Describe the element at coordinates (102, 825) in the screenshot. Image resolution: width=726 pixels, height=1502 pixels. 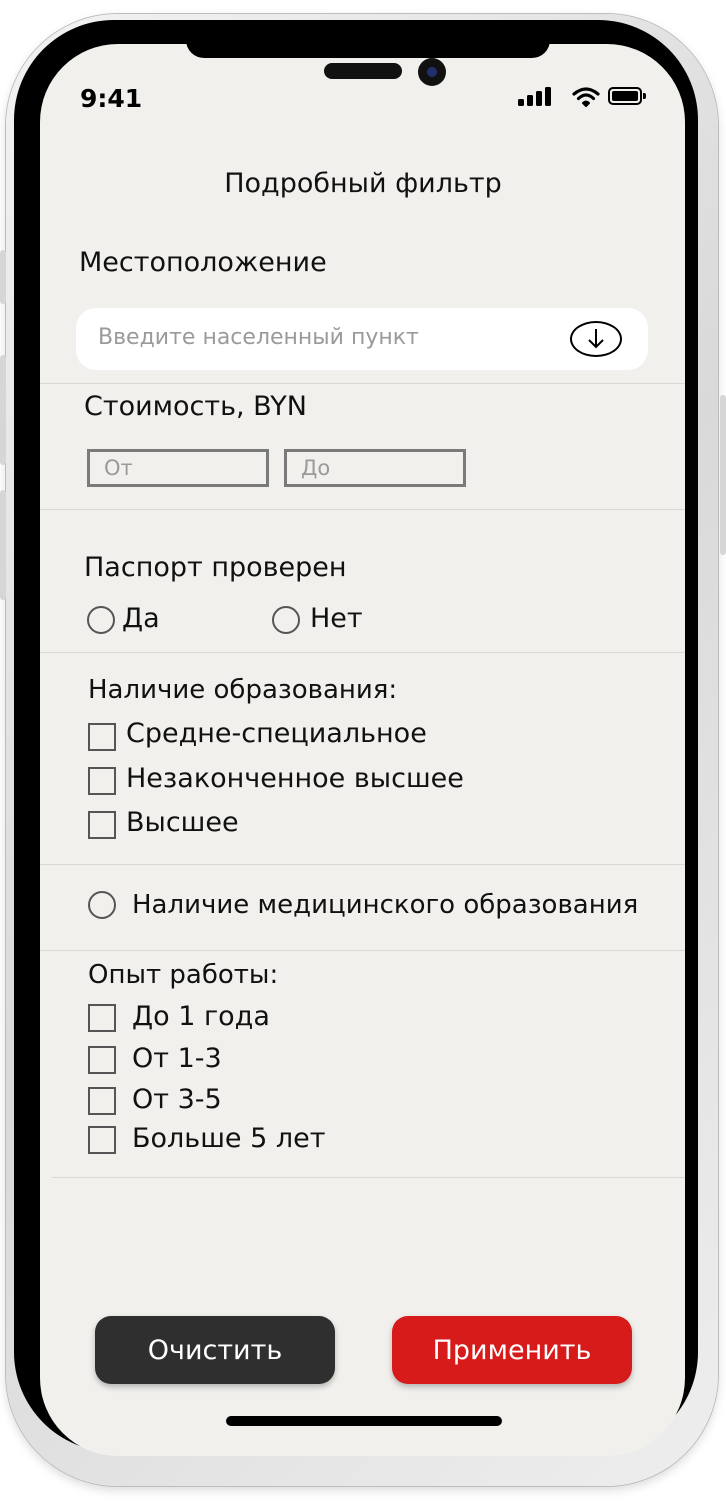
I see `education-higher-checkbox` at that location.